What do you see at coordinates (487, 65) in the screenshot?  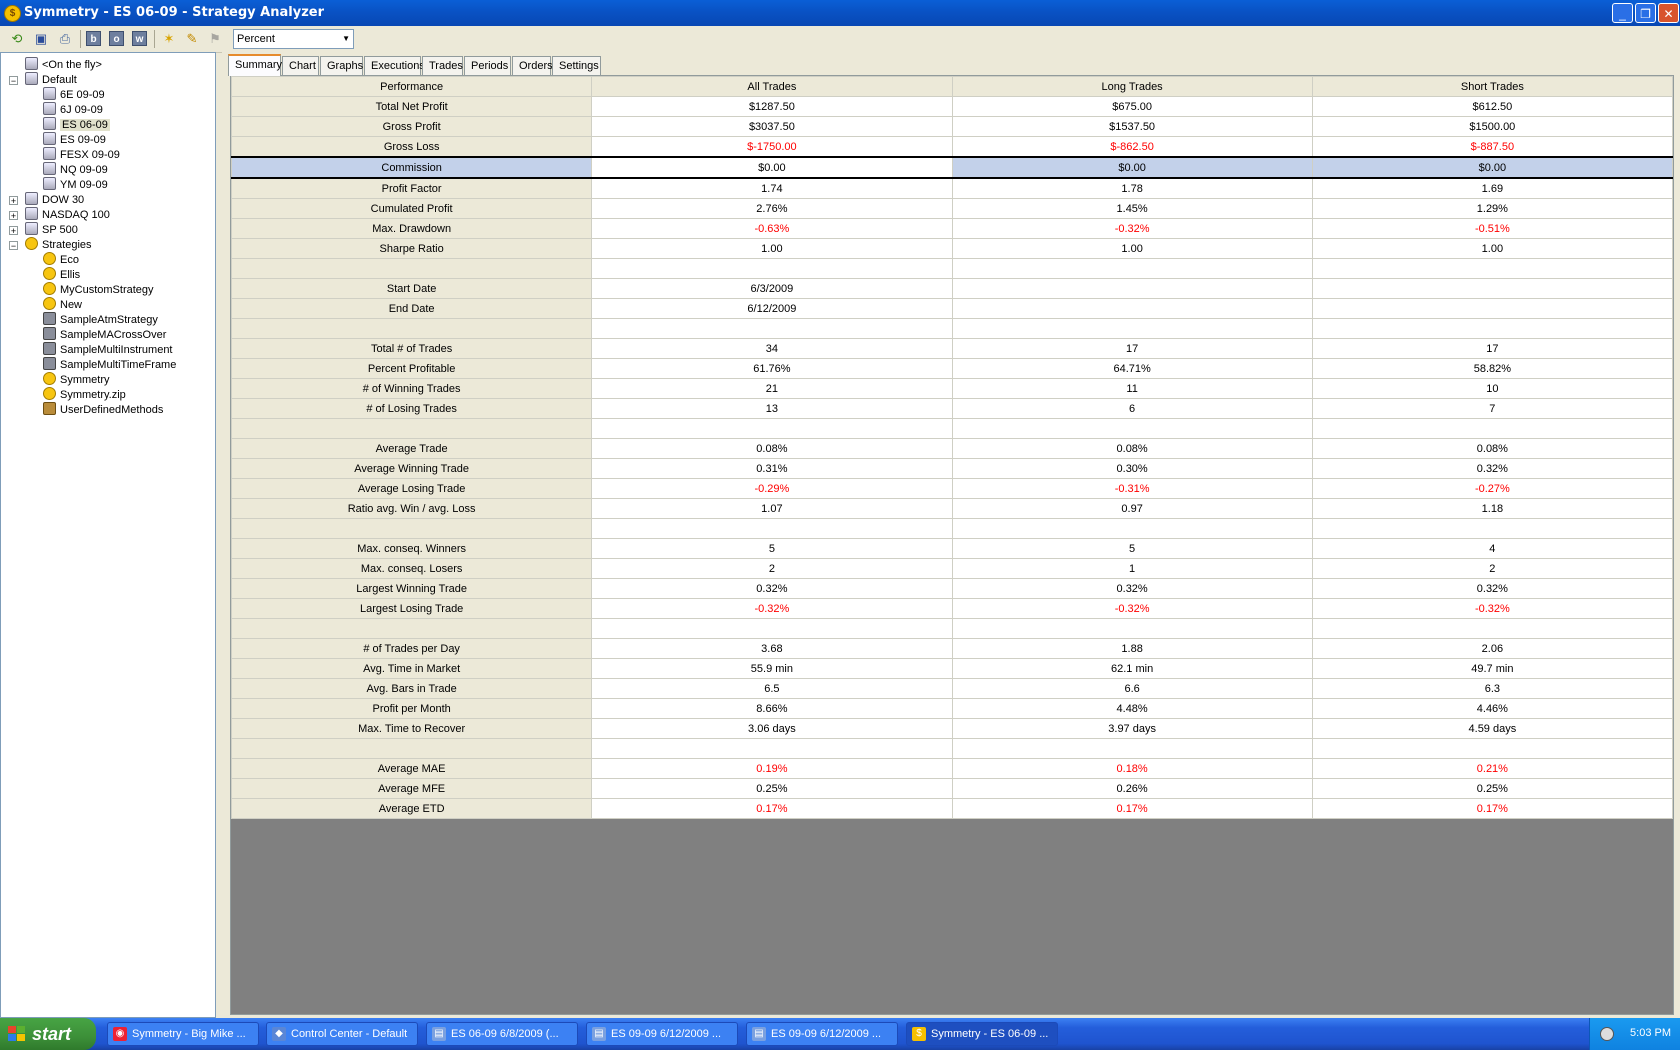 I see `tab-periods: Periods` at bounding box center [487, 65].